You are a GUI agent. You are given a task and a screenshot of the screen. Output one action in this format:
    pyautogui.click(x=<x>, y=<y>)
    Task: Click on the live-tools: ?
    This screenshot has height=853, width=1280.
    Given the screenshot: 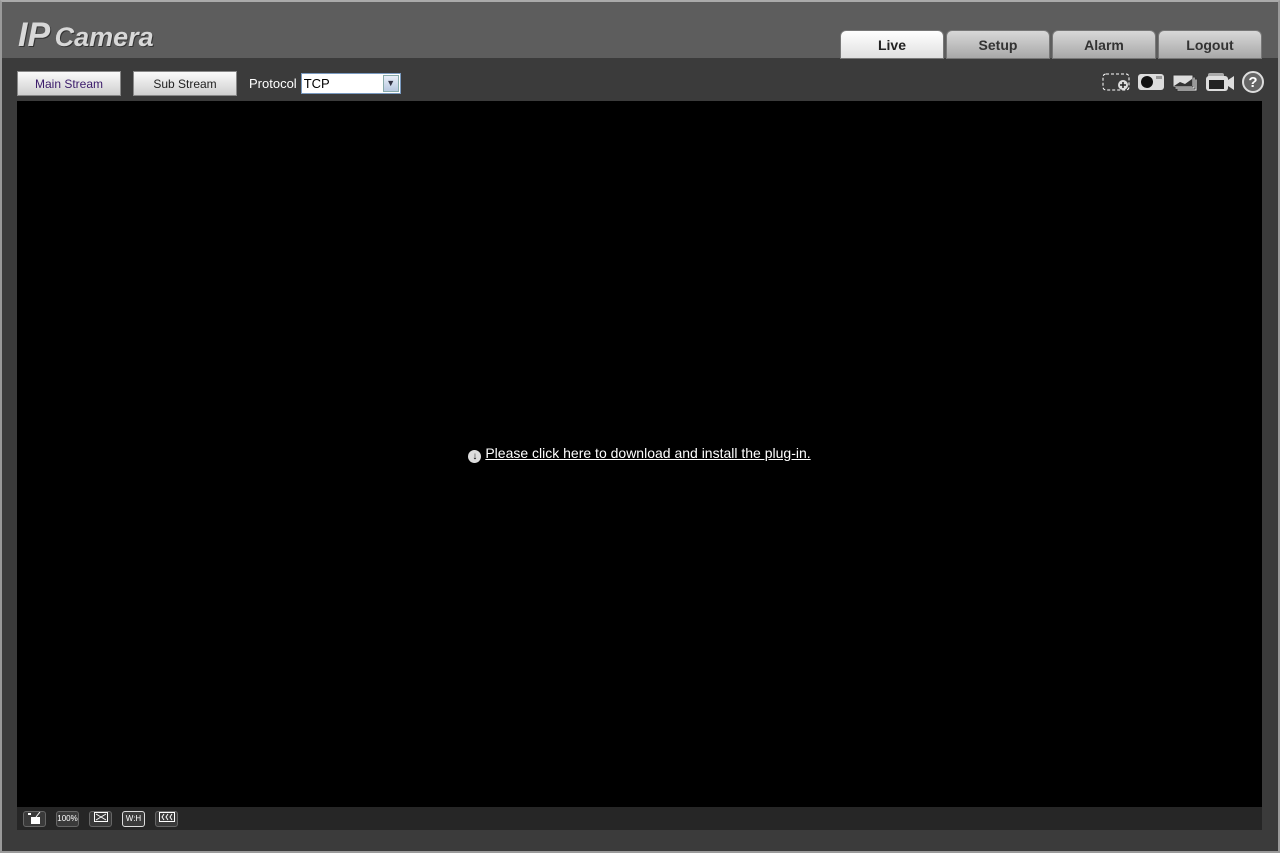 What is the action you would take?
    pyautogui.click(x=1183, y=84)
    